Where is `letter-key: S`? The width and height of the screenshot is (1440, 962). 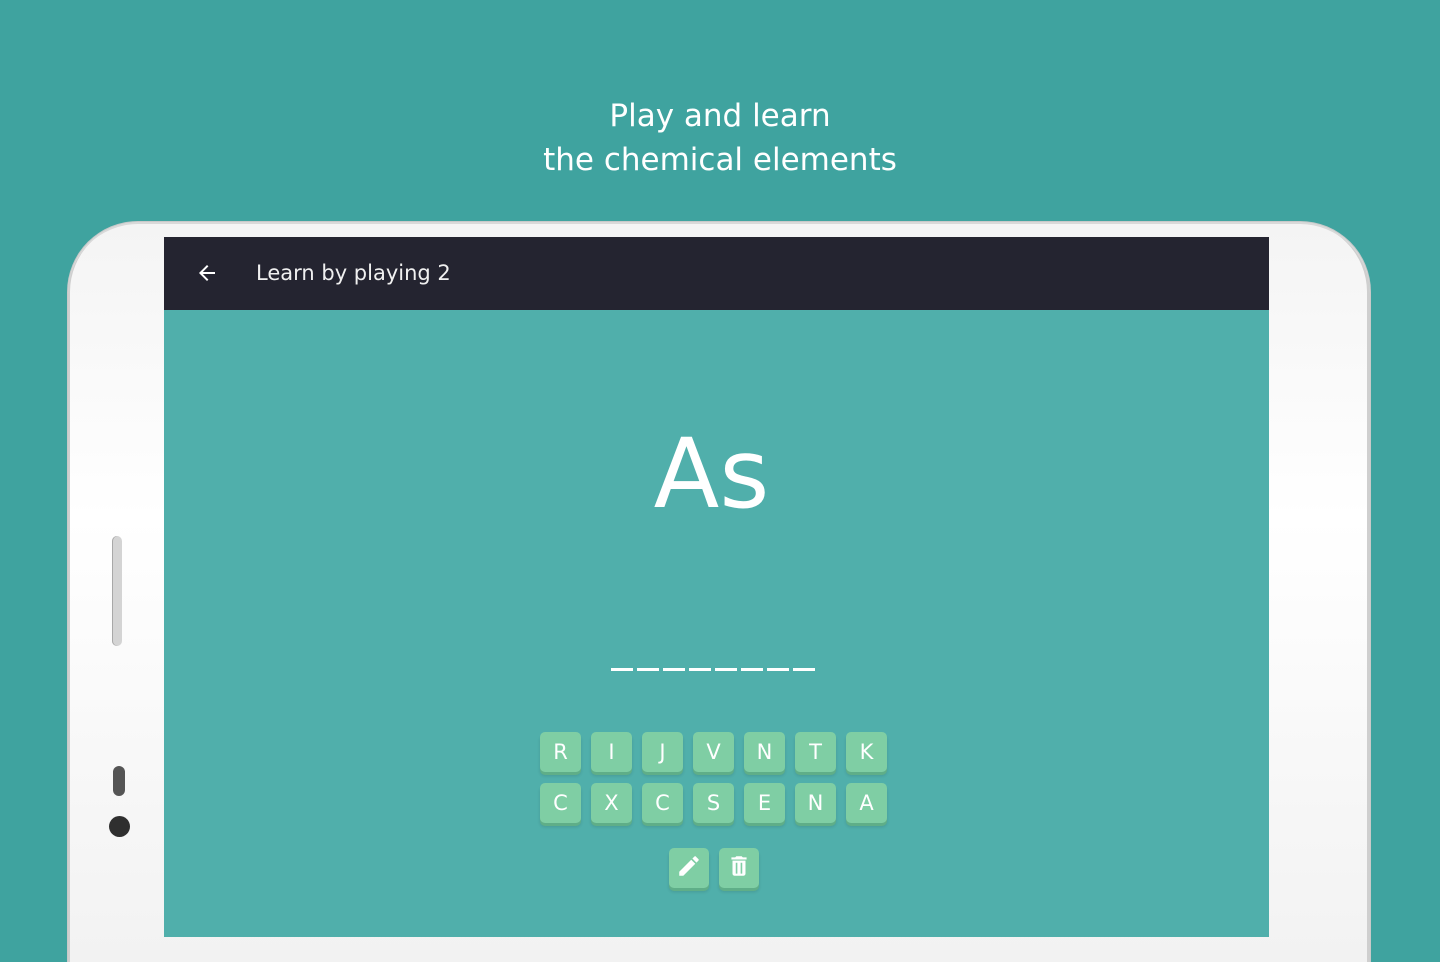
letter-key: S is located at coordinates (713, 803).